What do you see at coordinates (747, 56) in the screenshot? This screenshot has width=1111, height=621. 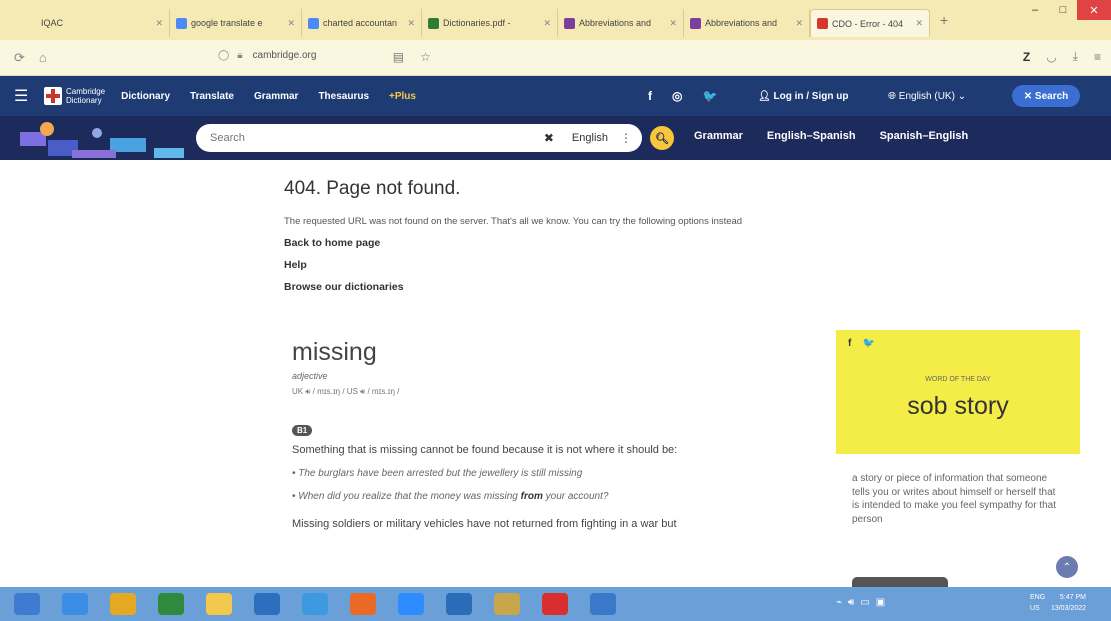 I see `browser-toolbar: ▤ ☆ Z ◡ ⤓ ≡` at bounding box center [747, 56].